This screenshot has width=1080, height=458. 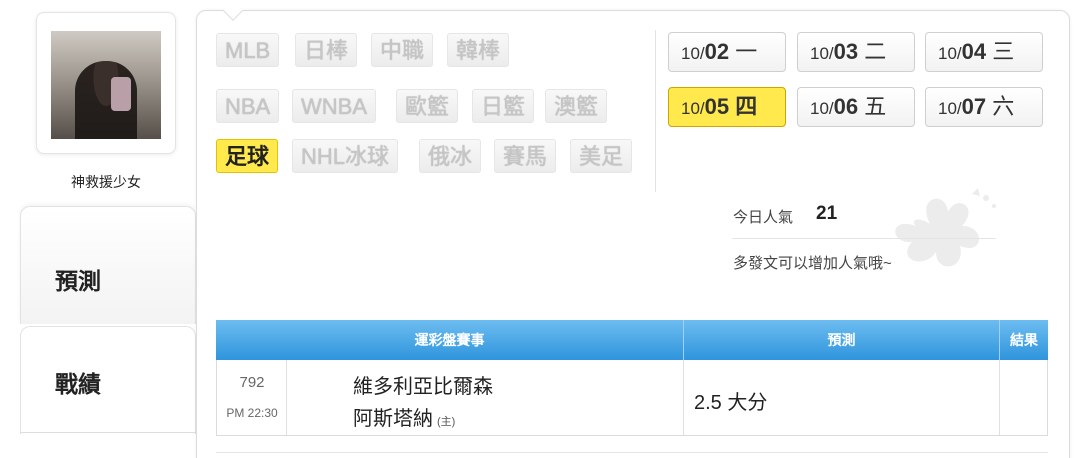 What do you see at coordinates (841, 340) in the screenshot?
I see `column-header-prediction: 預測` at bounding box center [841, 340].